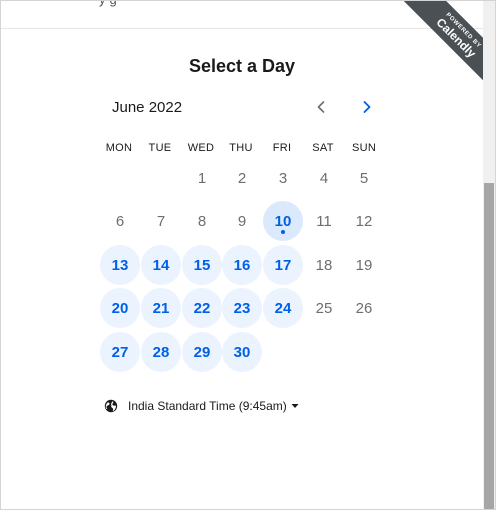 Image resolution: width=496 pixels, height=510 pixels. I want to click on calendar-day-available: 20, so click(120, 308).